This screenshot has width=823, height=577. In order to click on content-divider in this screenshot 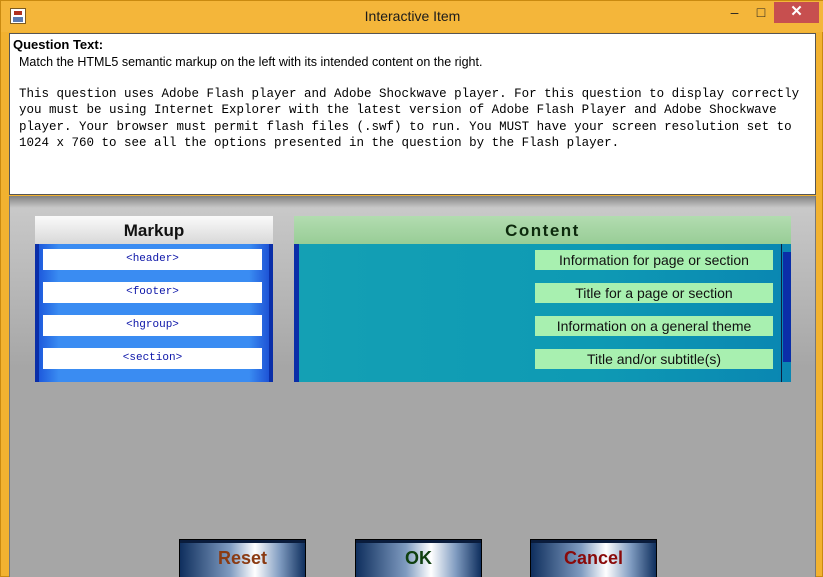, I will do `click(781, 313)`.